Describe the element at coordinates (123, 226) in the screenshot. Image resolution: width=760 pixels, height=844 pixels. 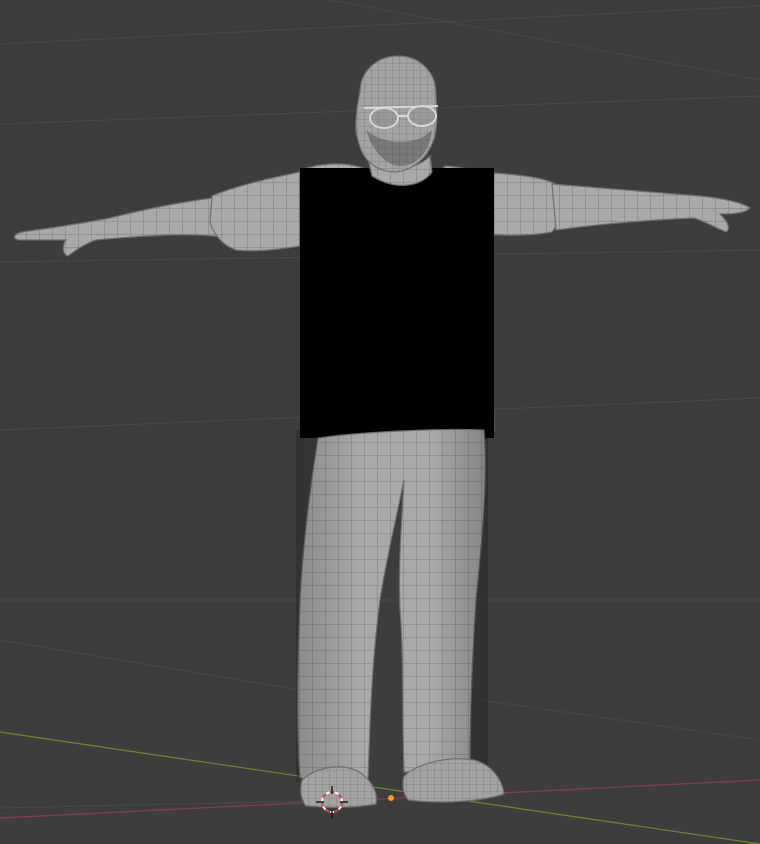
I see `left-arm-mesh` at that location.